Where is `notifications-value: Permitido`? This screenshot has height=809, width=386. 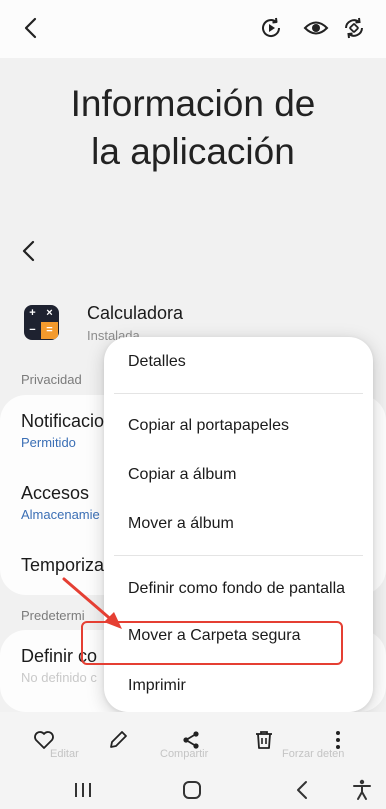
notifications-value: Permitido is located at coordinates (48, 442).